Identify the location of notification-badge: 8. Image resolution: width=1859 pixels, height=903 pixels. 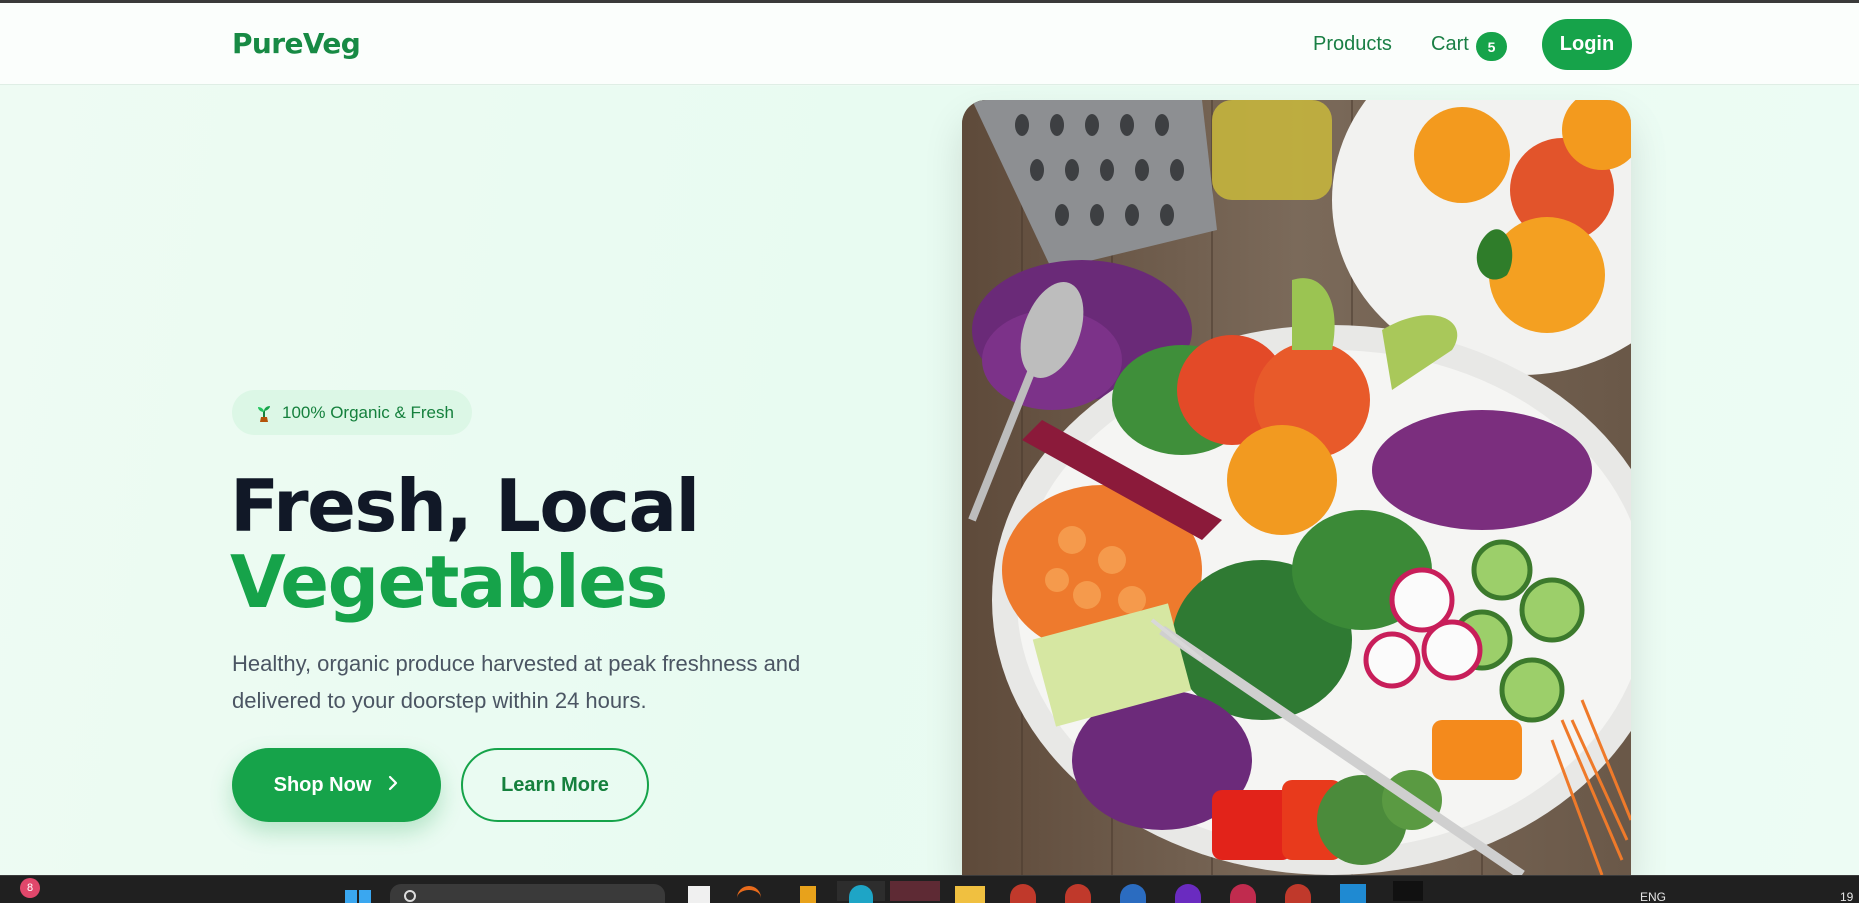
(30, 888).